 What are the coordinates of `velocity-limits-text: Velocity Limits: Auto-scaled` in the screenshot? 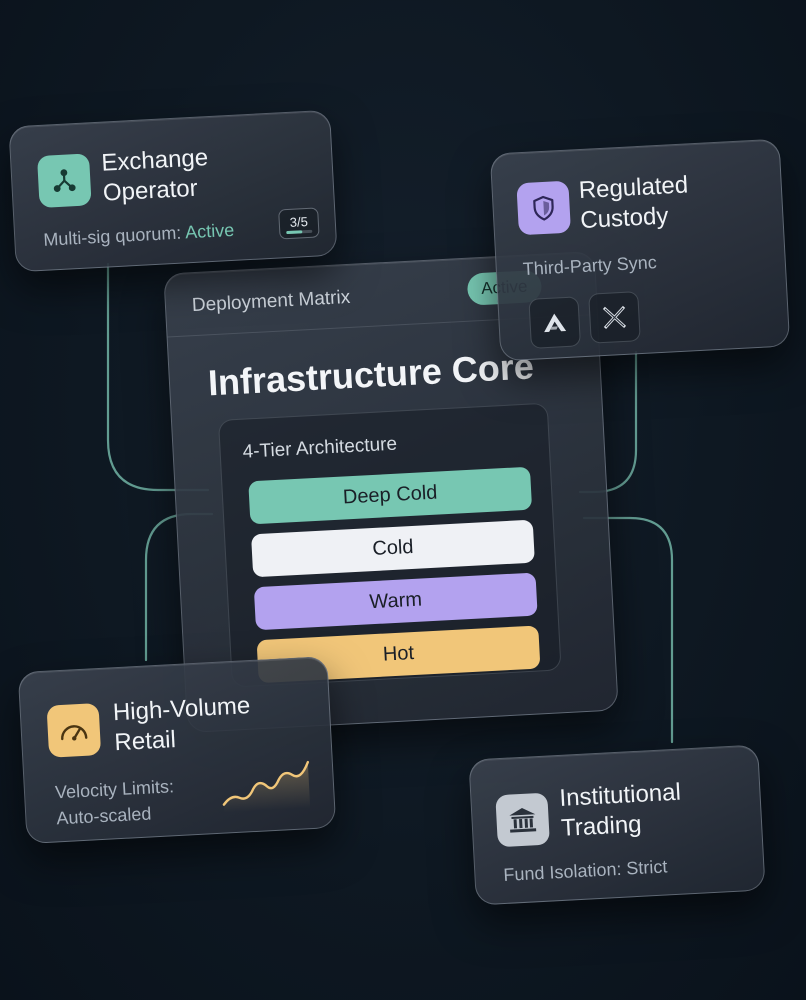 It's located at (114, 802).